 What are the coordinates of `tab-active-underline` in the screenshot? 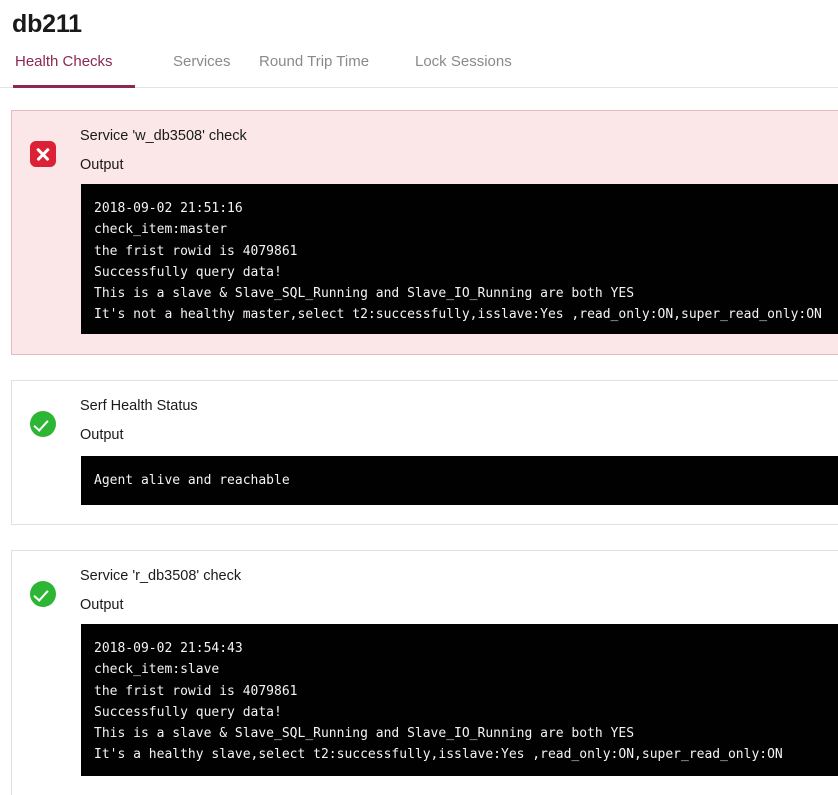 It's located at (74, 86).